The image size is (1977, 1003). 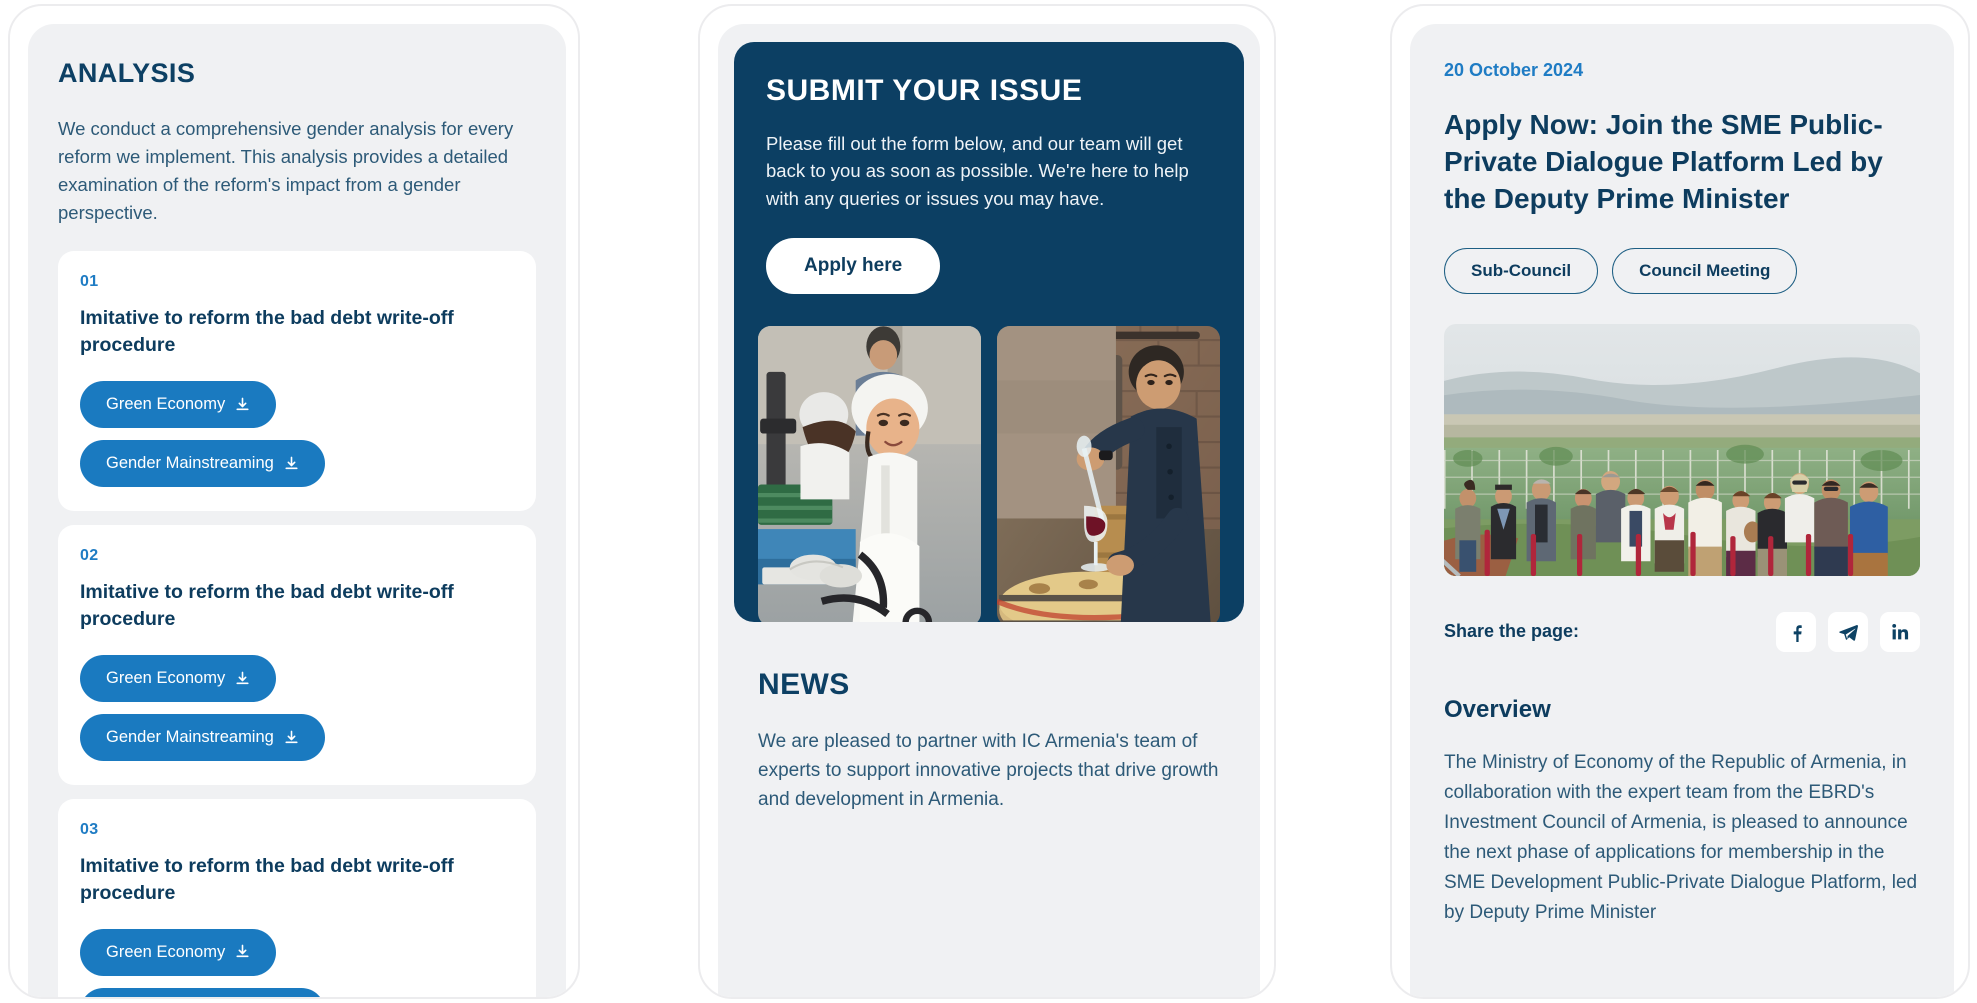 I want to click on facebook-share-button, so click(x=1796, y=631).